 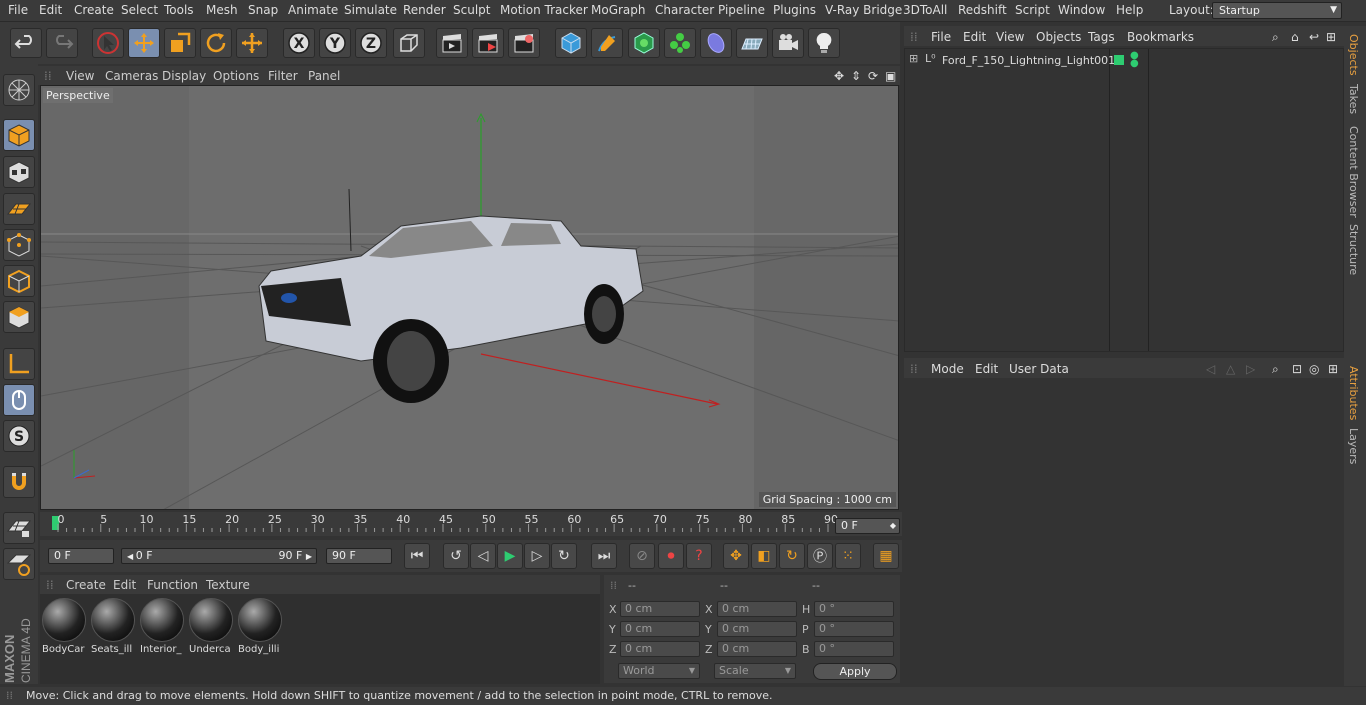 What do you see at coordinates (19, 281) in the screenshot?
I see `edges-mode-button` at bounding box center [19, 281].